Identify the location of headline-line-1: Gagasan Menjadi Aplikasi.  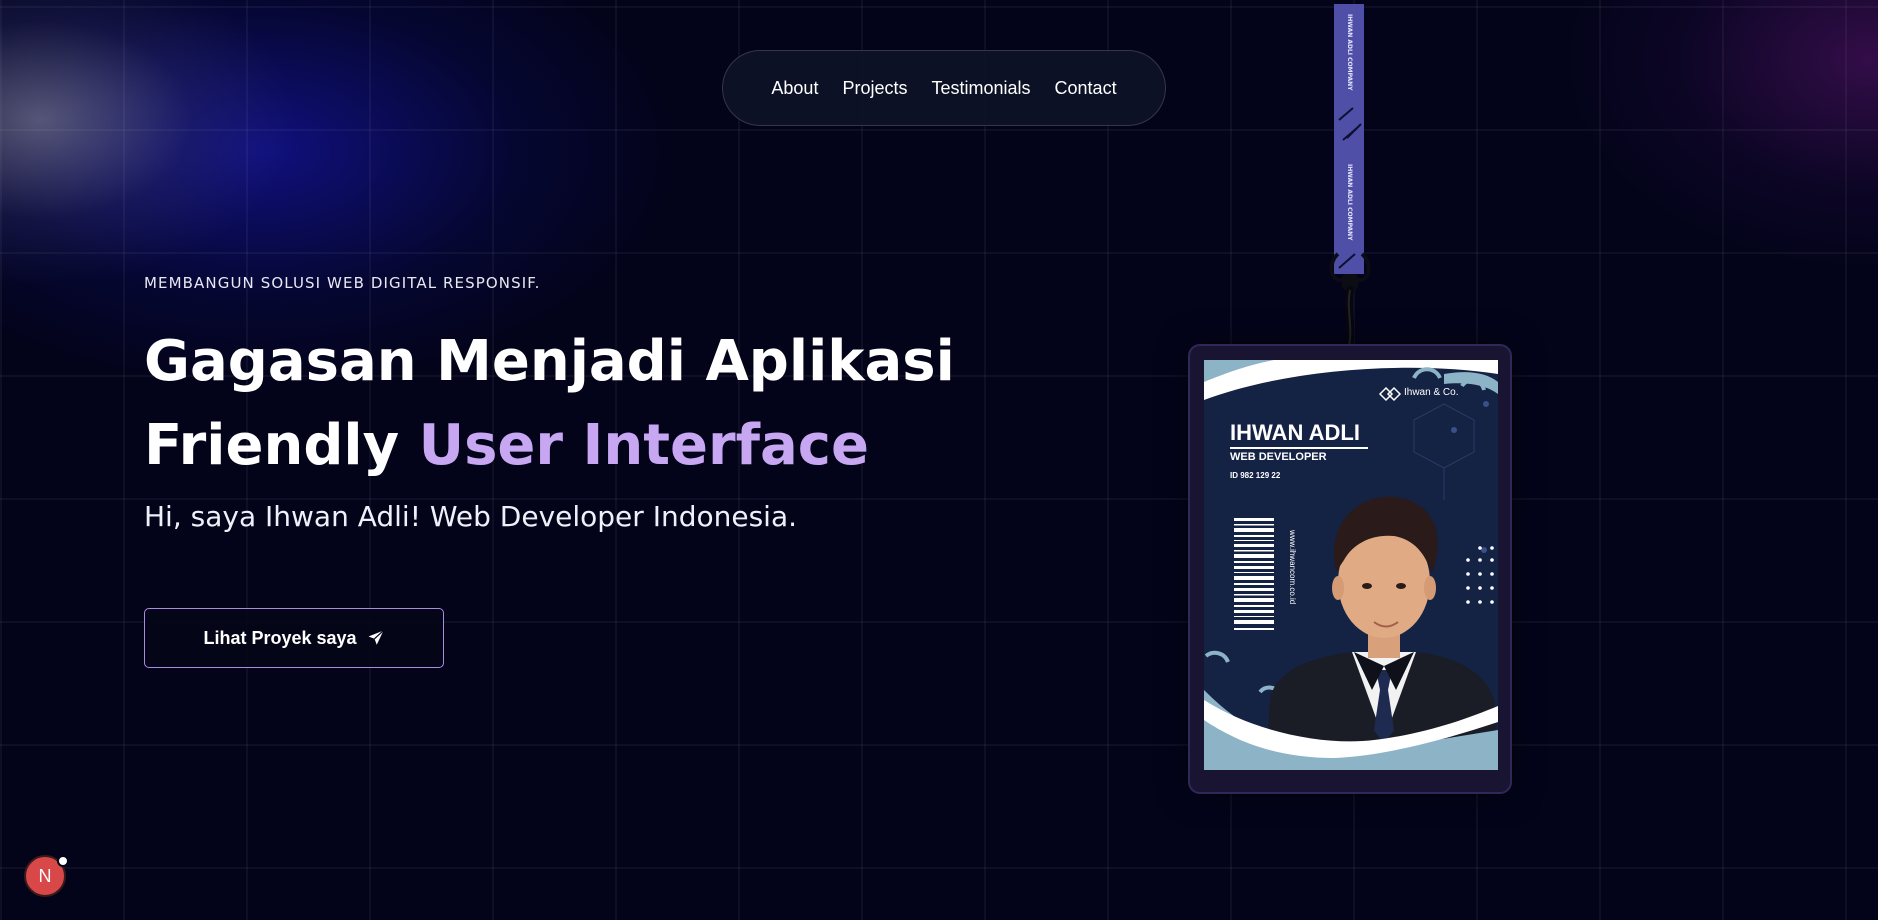
(549, 361).